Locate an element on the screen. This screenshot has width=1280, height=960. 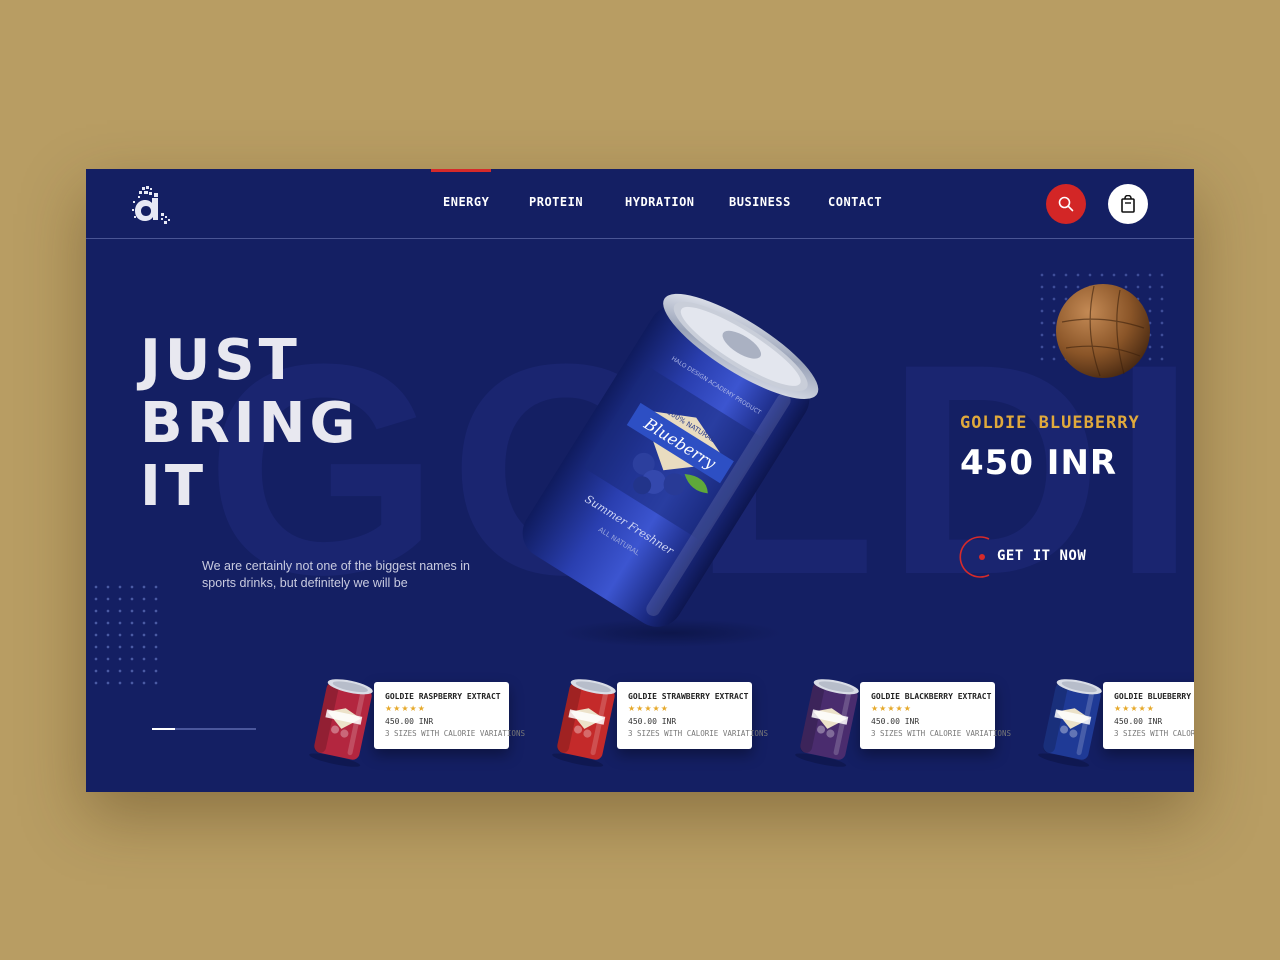
search-button is located at coordinates (1066, 204).